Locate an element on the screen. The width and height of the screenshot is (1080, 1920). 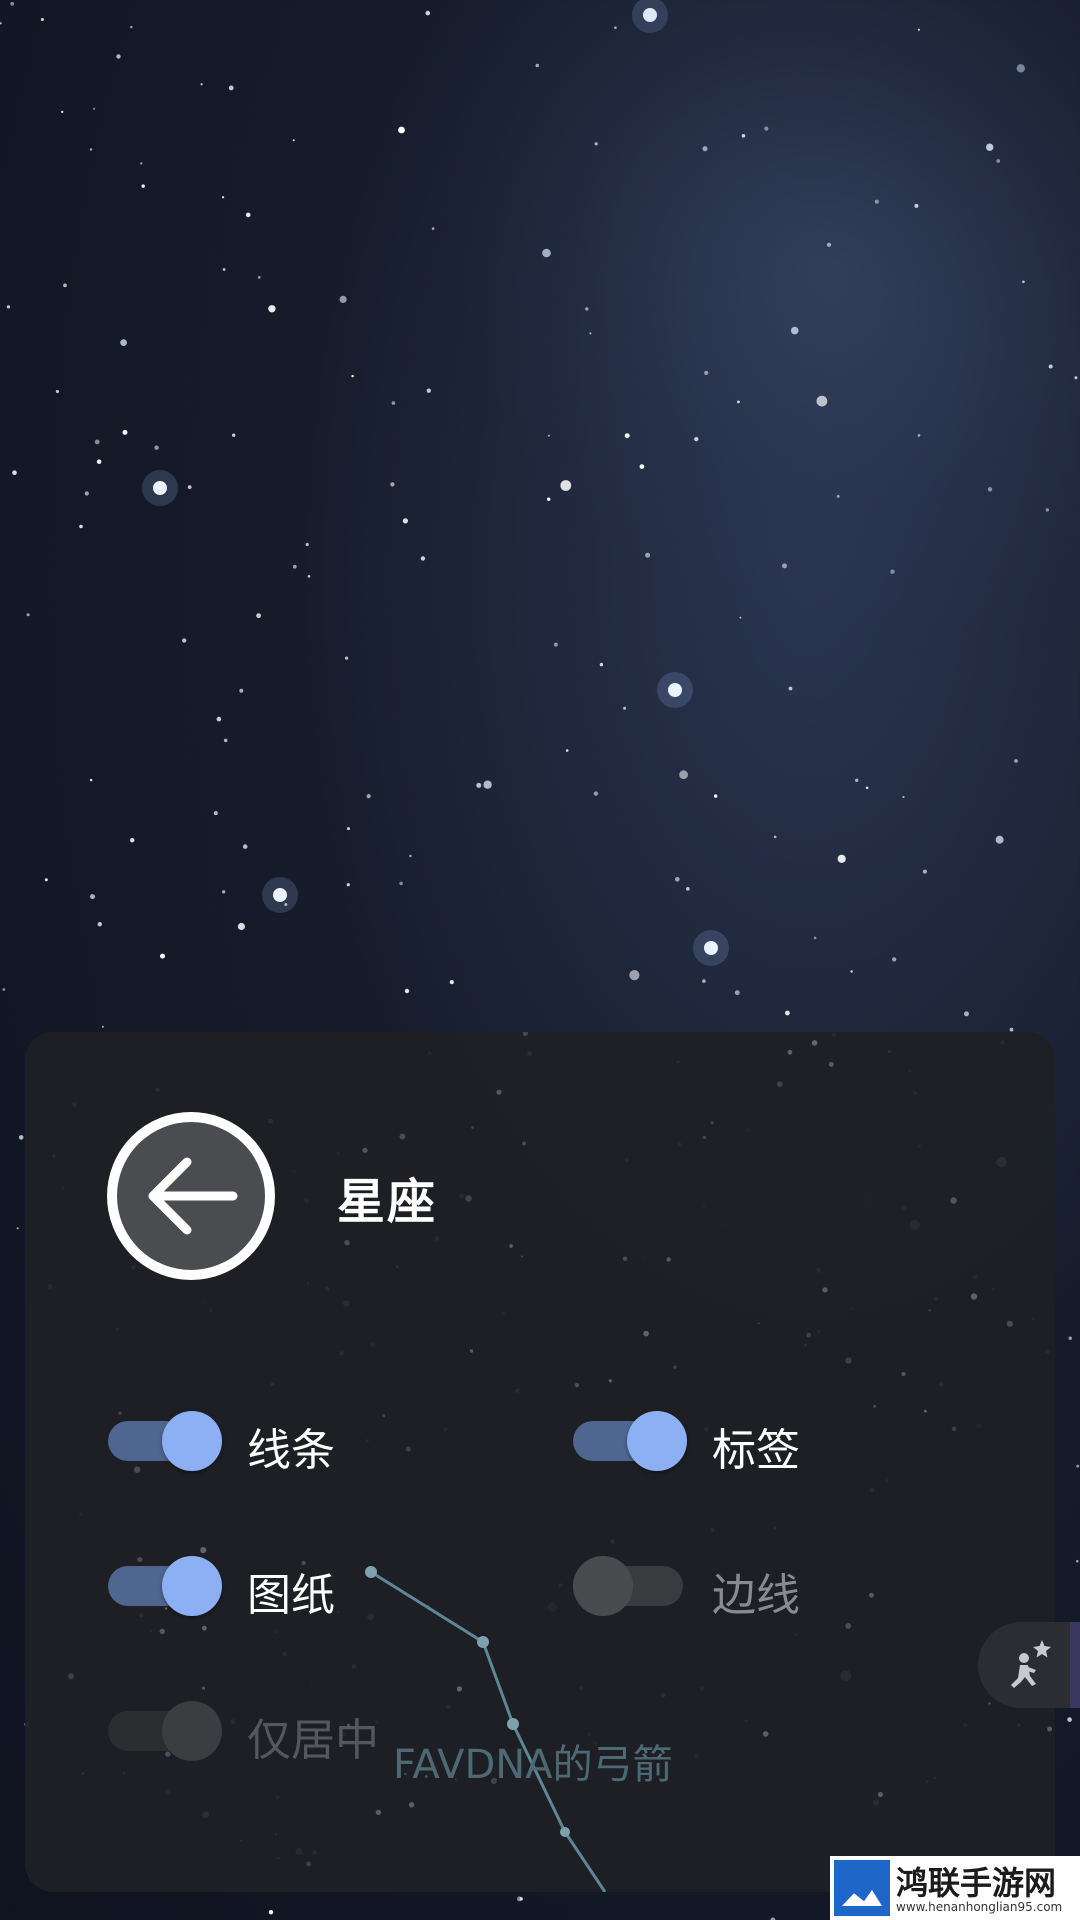
page-title: 星座 is located at coordinates (387, 1202).